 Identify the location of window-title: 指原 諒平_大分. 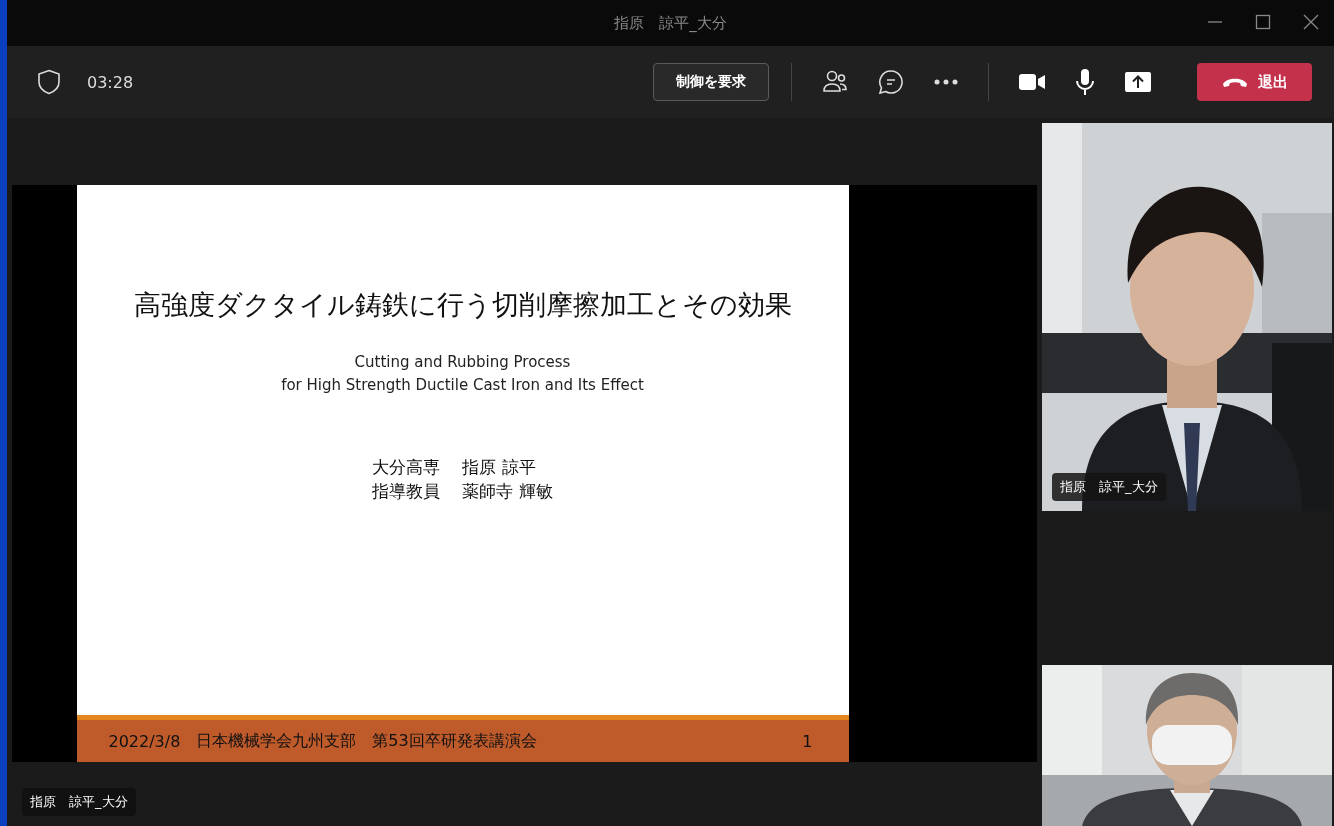
(670, 23).